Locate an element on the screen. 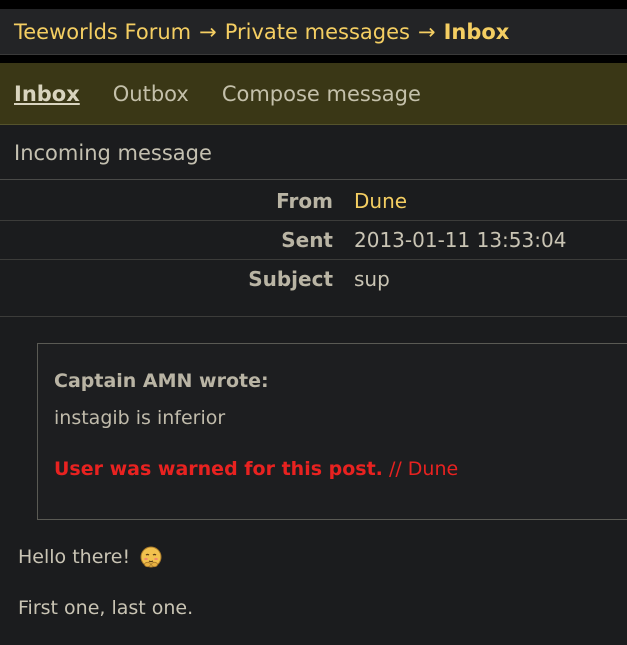  meta-row-sent: Sent 2013-01-11 13:53:04 is located at coordinates (313, 240).